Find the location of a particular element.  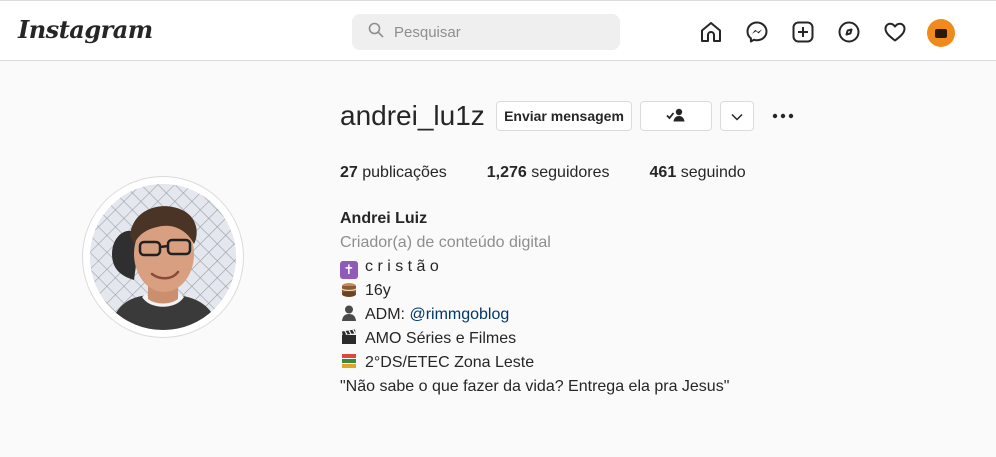

bio-line-movies-text: AMO Séries e Filmes is located at coordinates (441, 338).